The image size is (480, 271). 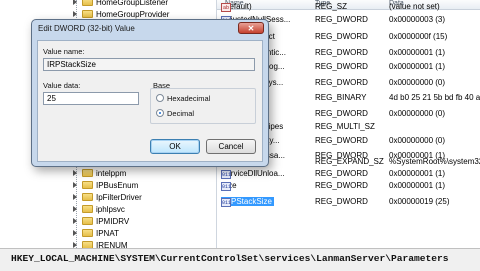 I want to click on hexadecimal-radio, so click(x=160, y=98).